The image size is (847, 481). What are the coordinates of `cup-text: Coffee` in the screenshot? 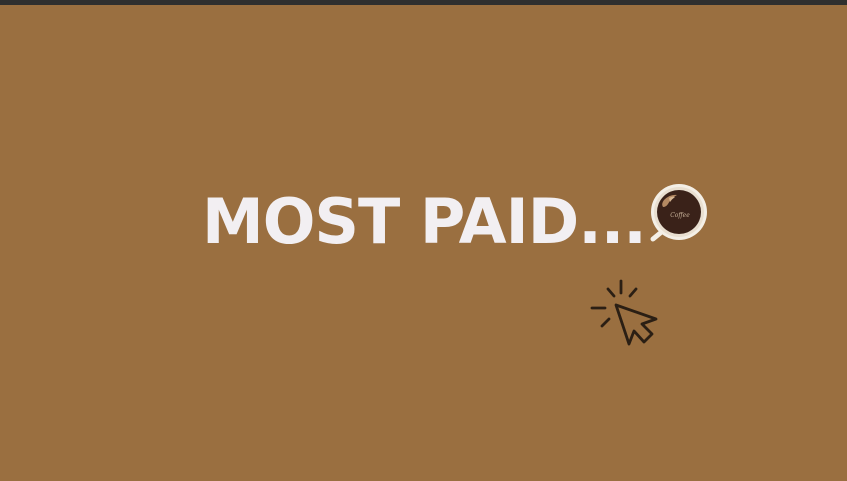 It's located at (680, 215).